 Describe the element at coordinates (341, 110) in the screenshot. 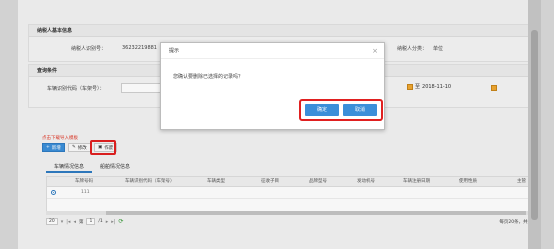

I see `dialog-buttons-highlight: 确定 取消` at that location.